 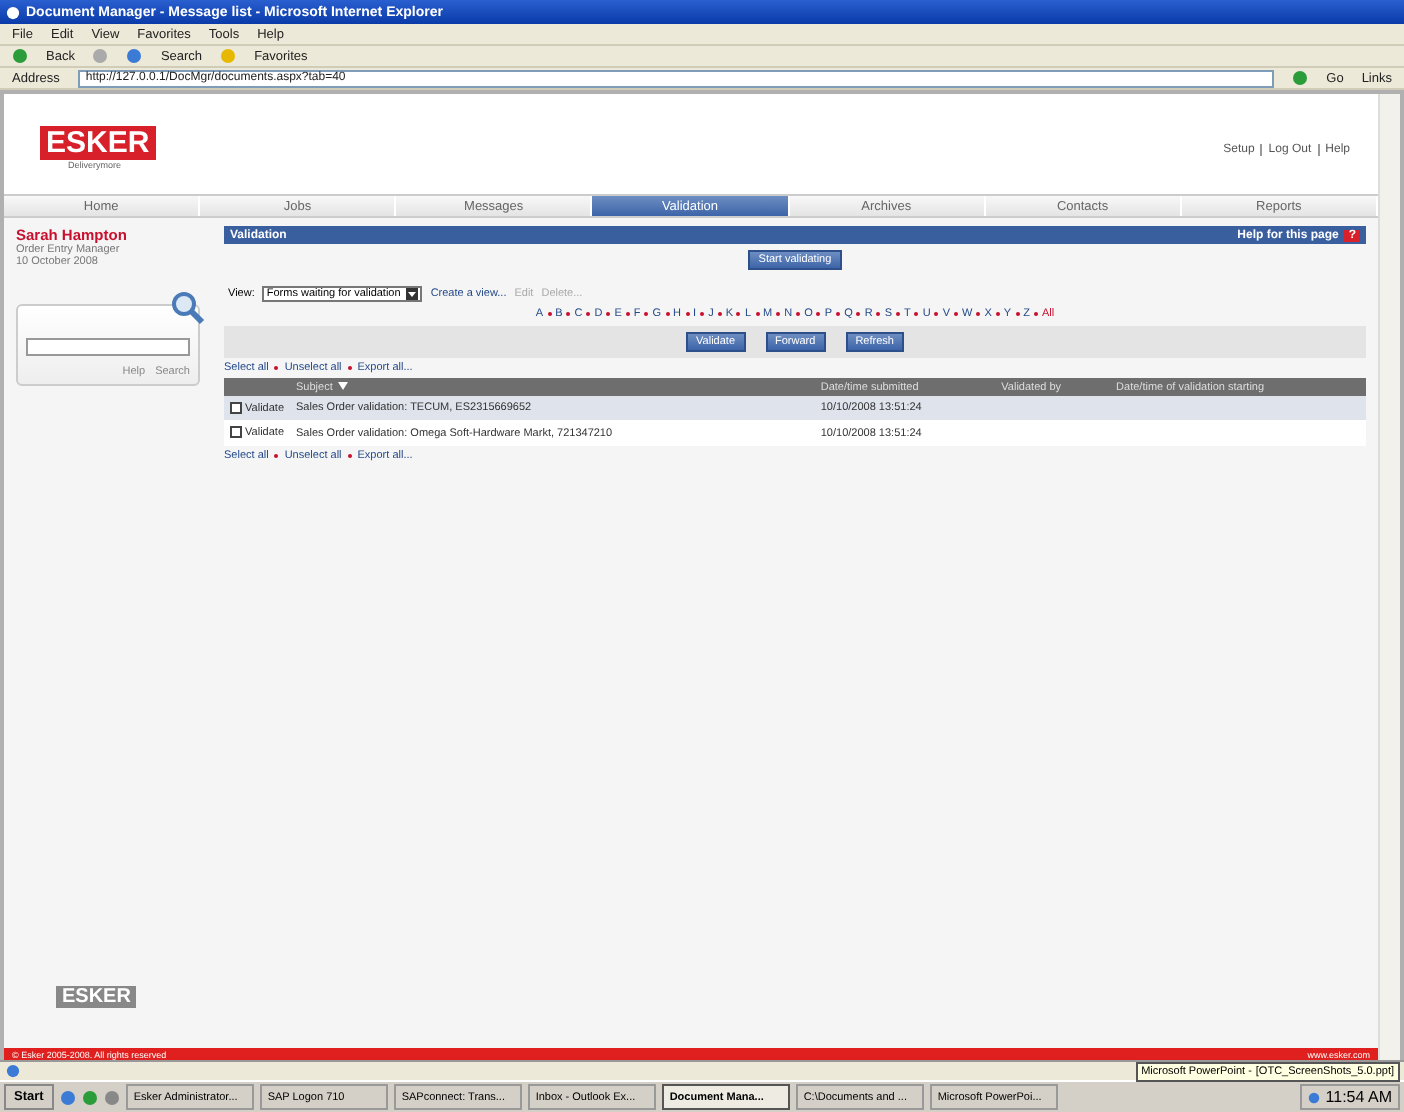 What do you see at coordinates (1358, 1097) in the screenshot?
I see `clock: 11:54 AM` at bounding box center [1358, 1097].